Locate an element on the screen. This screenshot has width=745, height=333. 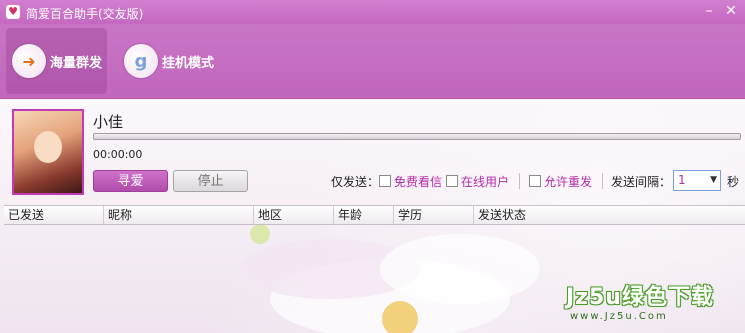
online-users-group: 在线用户 is located at coordinates (477, 181).